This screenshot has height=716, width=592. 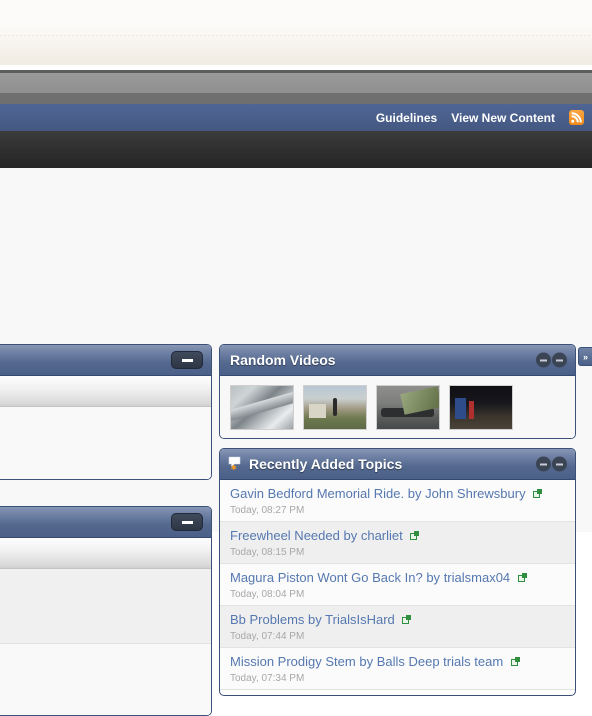 What do you see at coordinates (105, 553) in the screenshot?
I see `left-block-bottom-subbar` at bounding box center [105, 553].